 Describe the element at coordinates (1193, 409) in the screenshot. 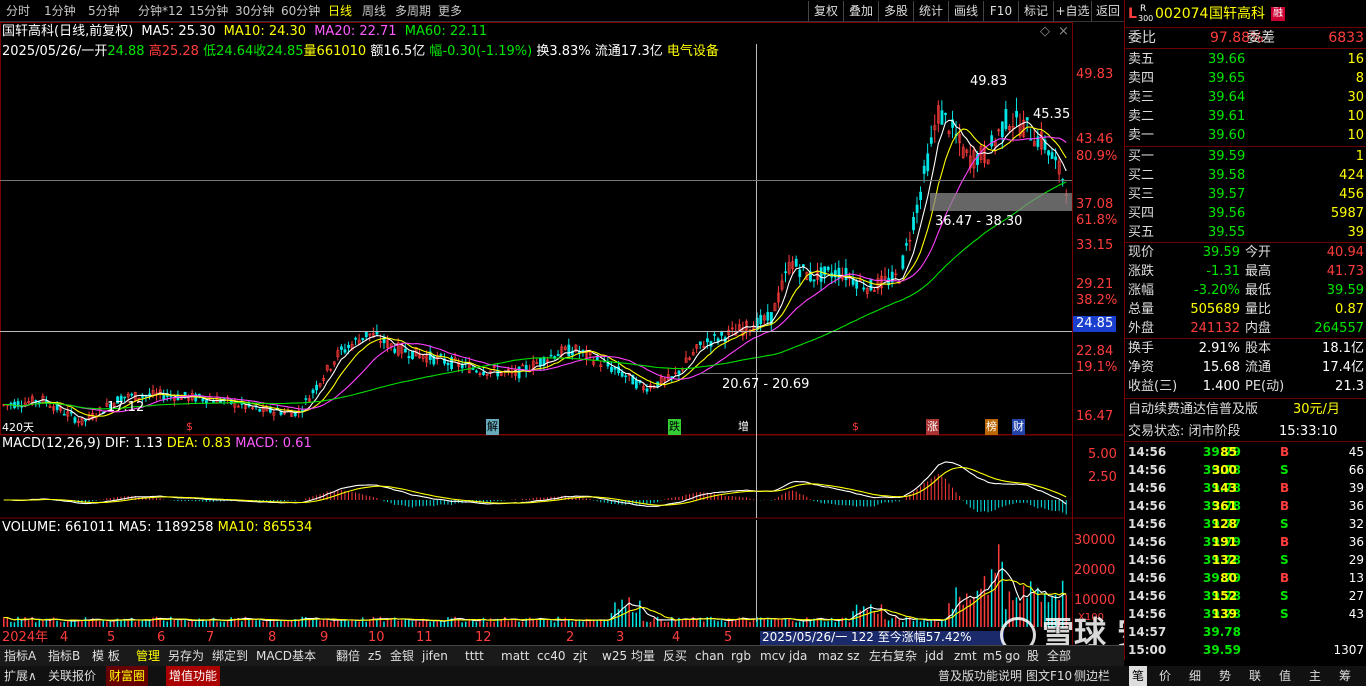

I see `promo-text: 自动续费通达信普及版` at that location.